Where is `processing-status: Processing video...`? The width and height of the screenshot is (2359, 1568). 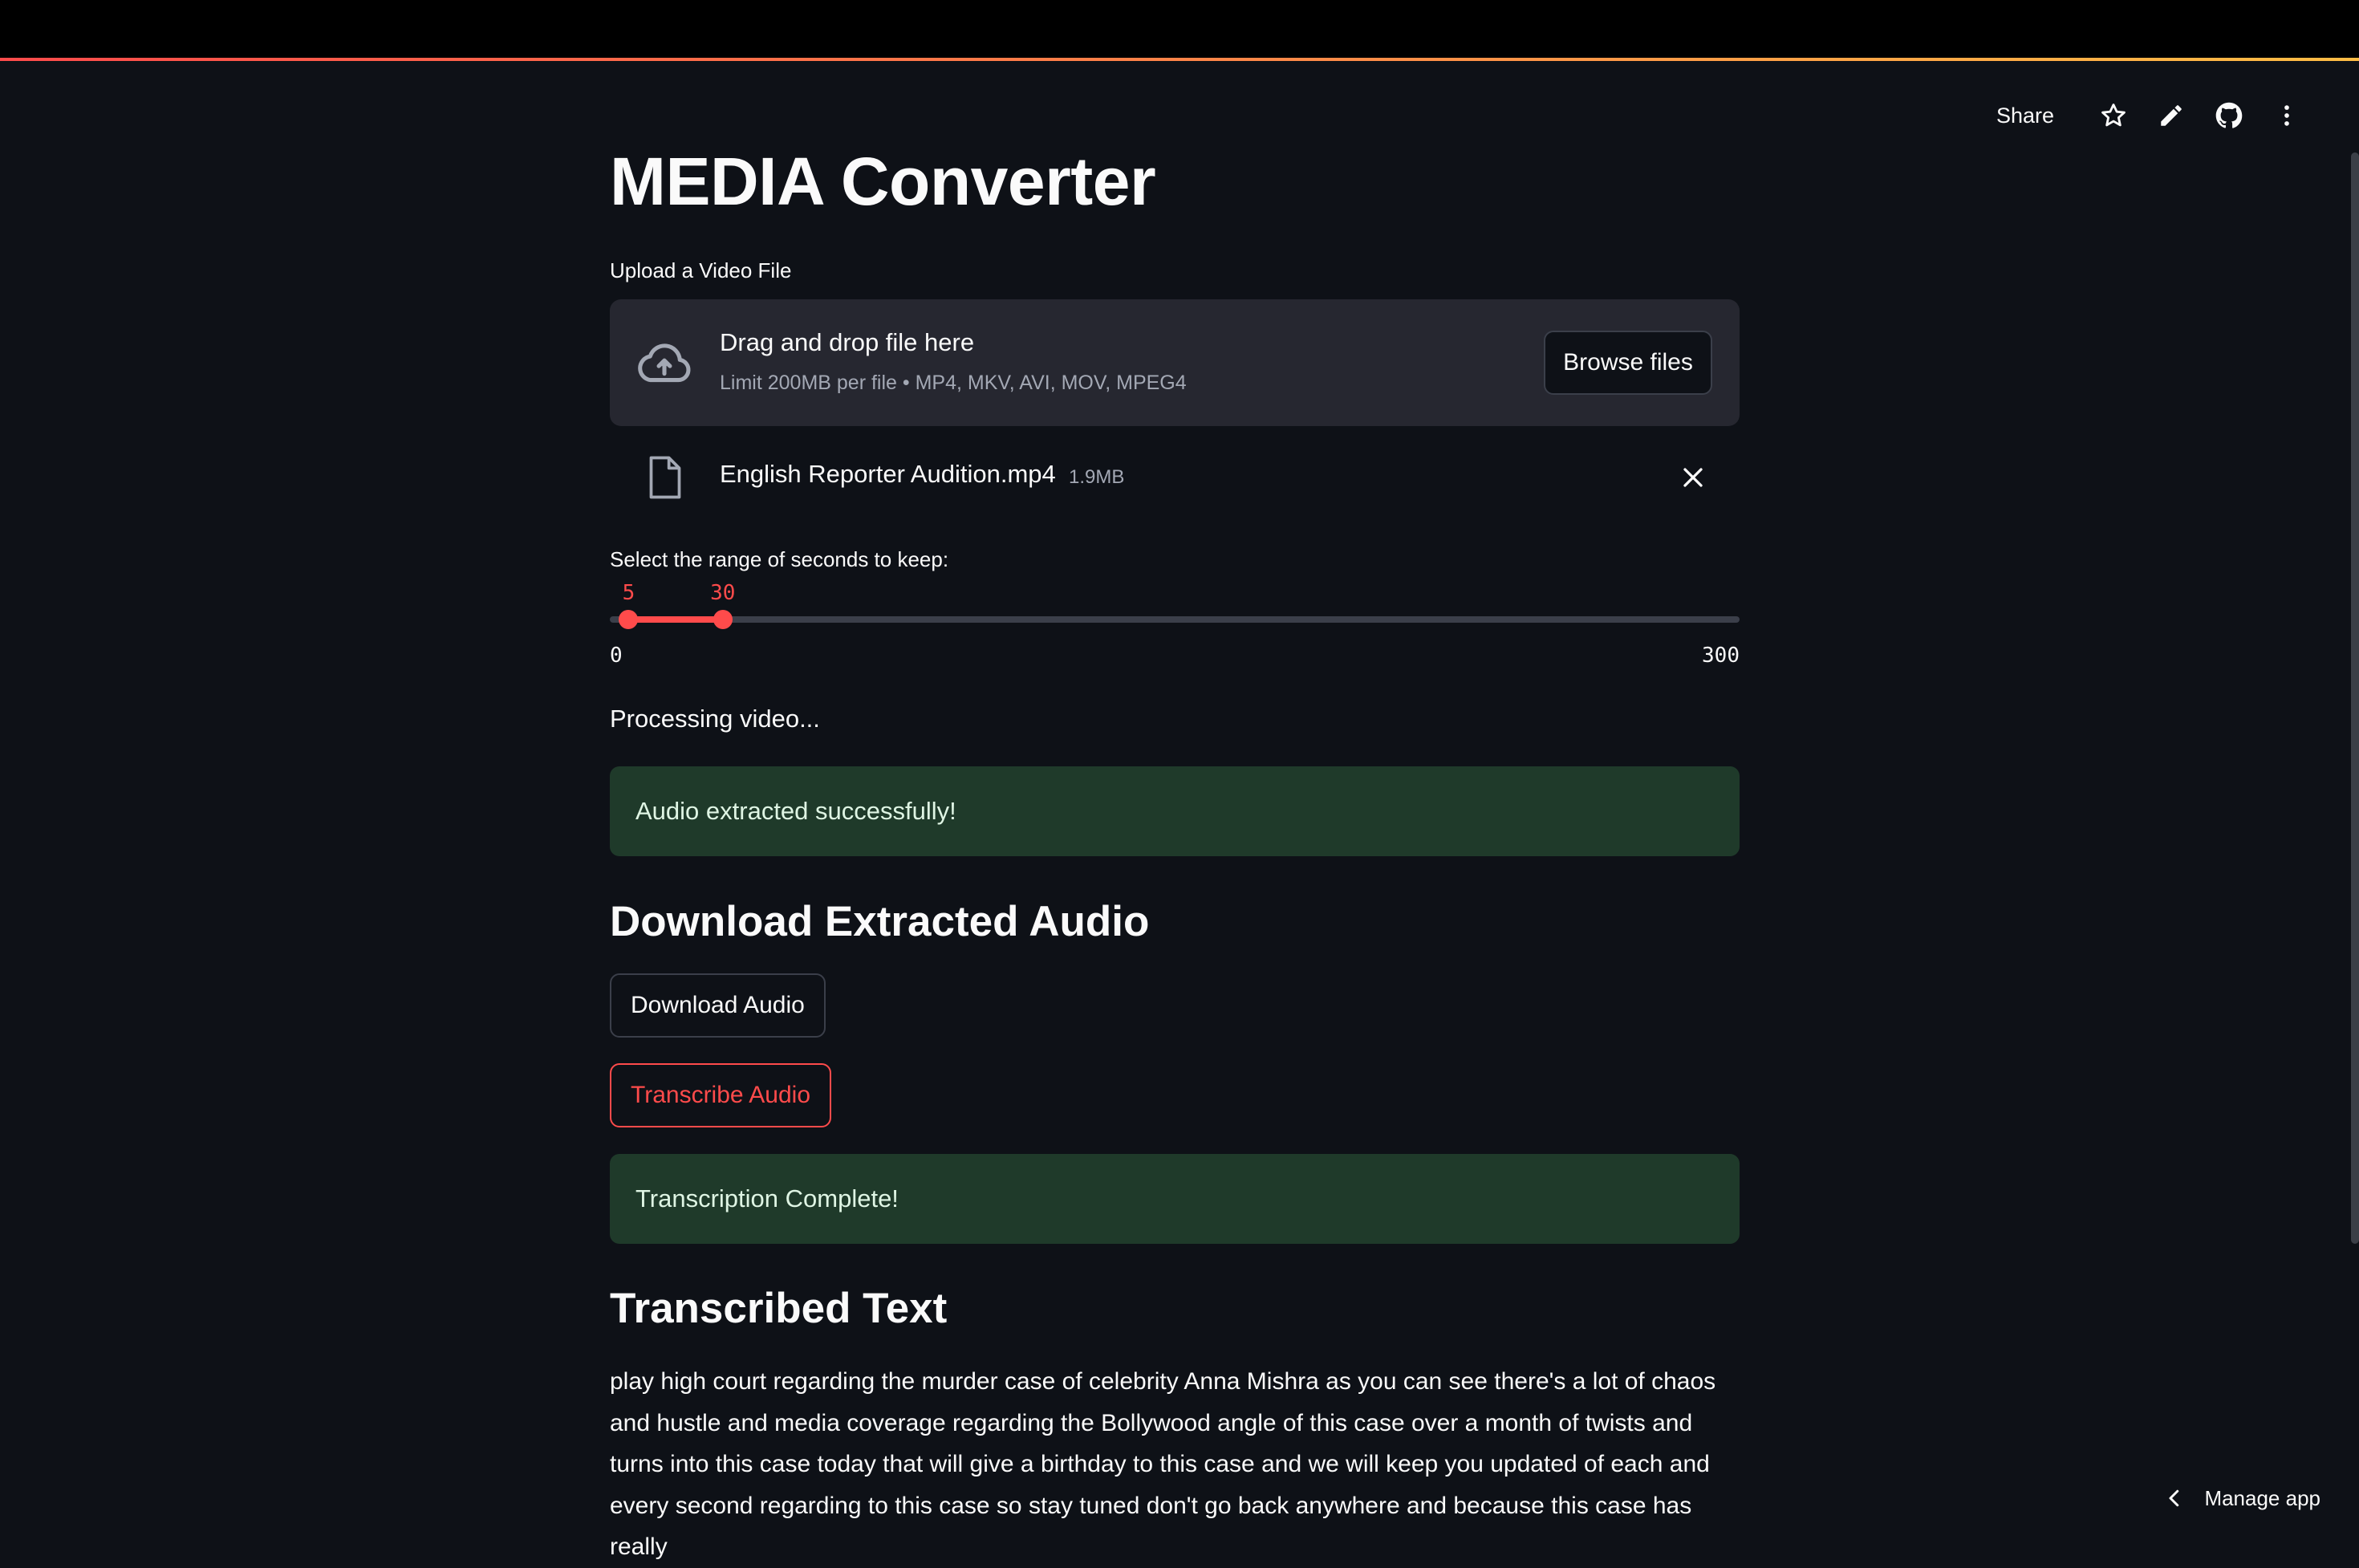 processing-status: Processing video... is located at coordinates (715, 719).